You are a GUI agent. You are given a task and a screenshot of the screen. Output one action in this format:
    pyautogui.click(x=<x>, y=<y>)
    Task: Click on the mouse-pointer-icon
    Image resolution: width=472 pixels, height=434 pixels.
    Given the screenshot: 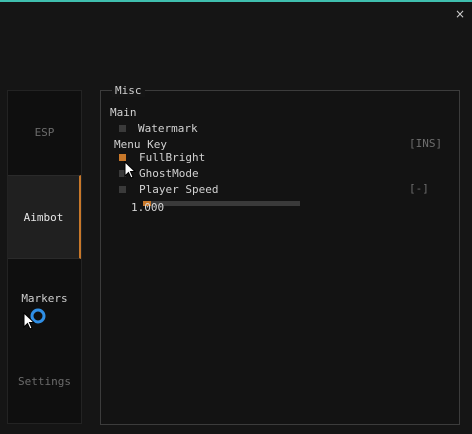 What is the action you would take?
    pyautogui.click(x=130, y=170)
    